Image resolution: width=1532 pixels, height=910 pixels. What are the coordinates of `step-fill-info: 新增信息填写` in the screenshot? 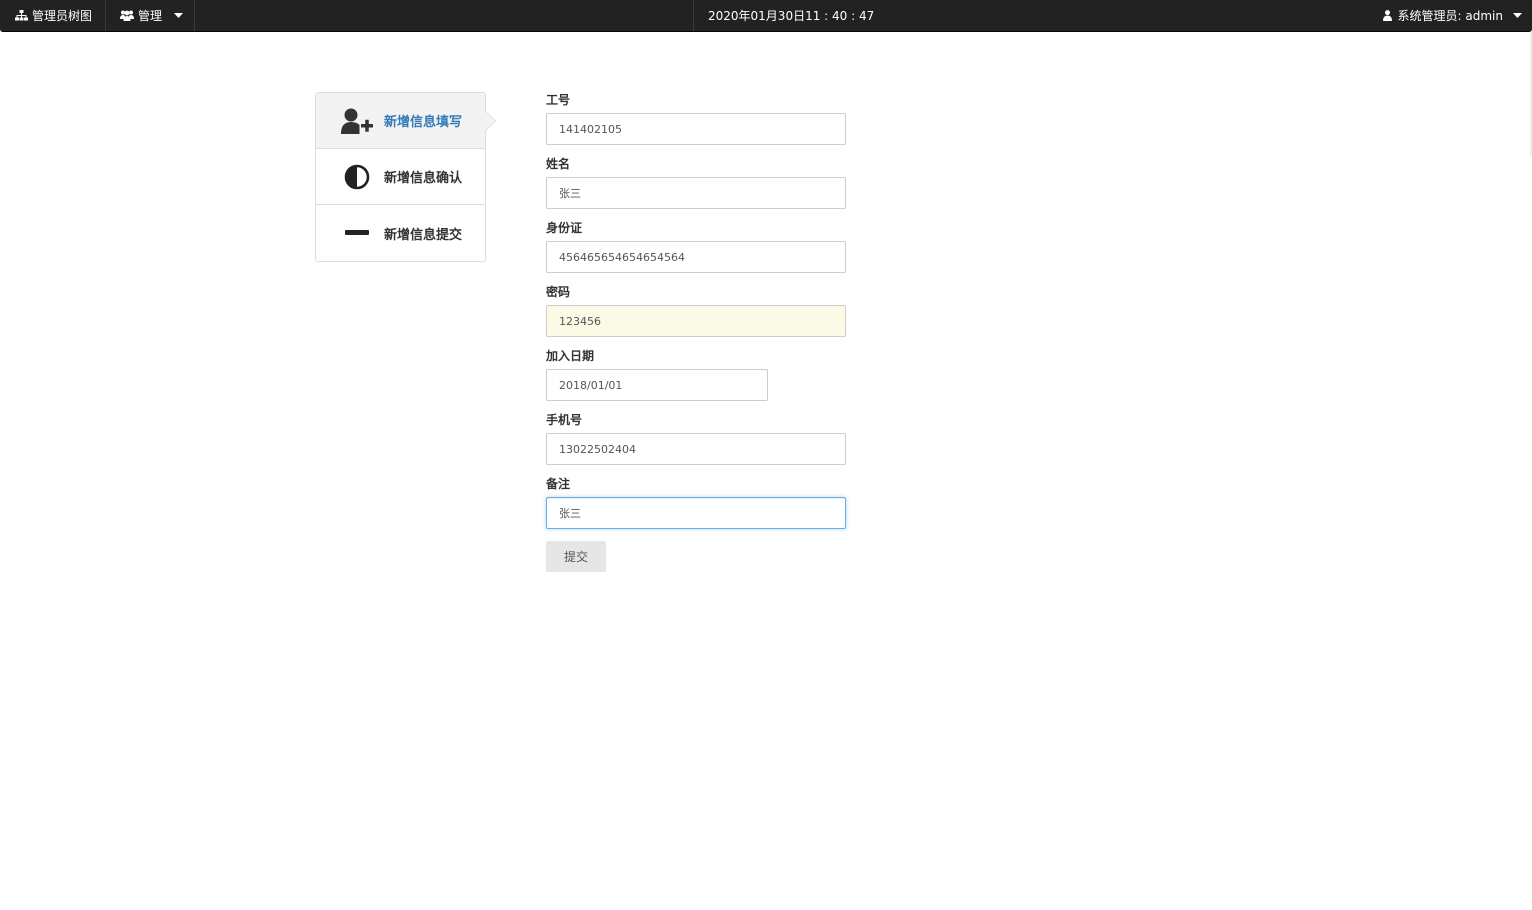 It's located at (400, 121).